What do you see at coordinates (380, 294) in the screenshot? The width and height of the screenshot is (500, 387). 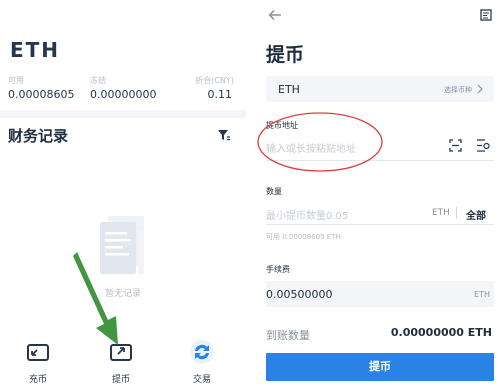 I see `fee-field: 0.00500000 ETH` at bounding box center [380, 294].